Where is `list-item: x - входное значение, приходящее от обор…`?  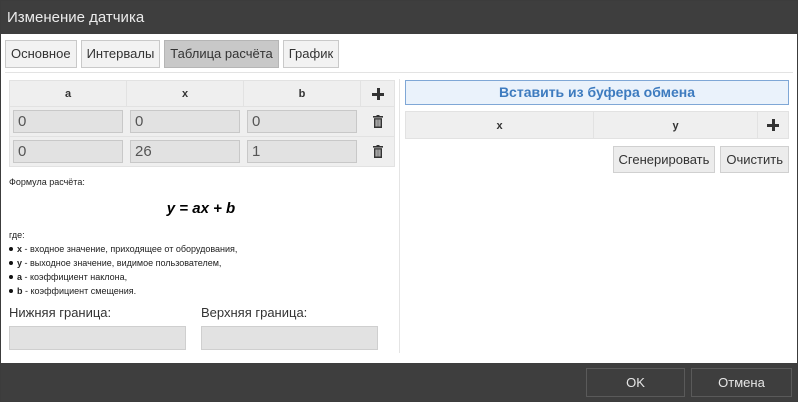
list-item: x - входное значение, приходящее от обор… is located at coordinates (202, 249).